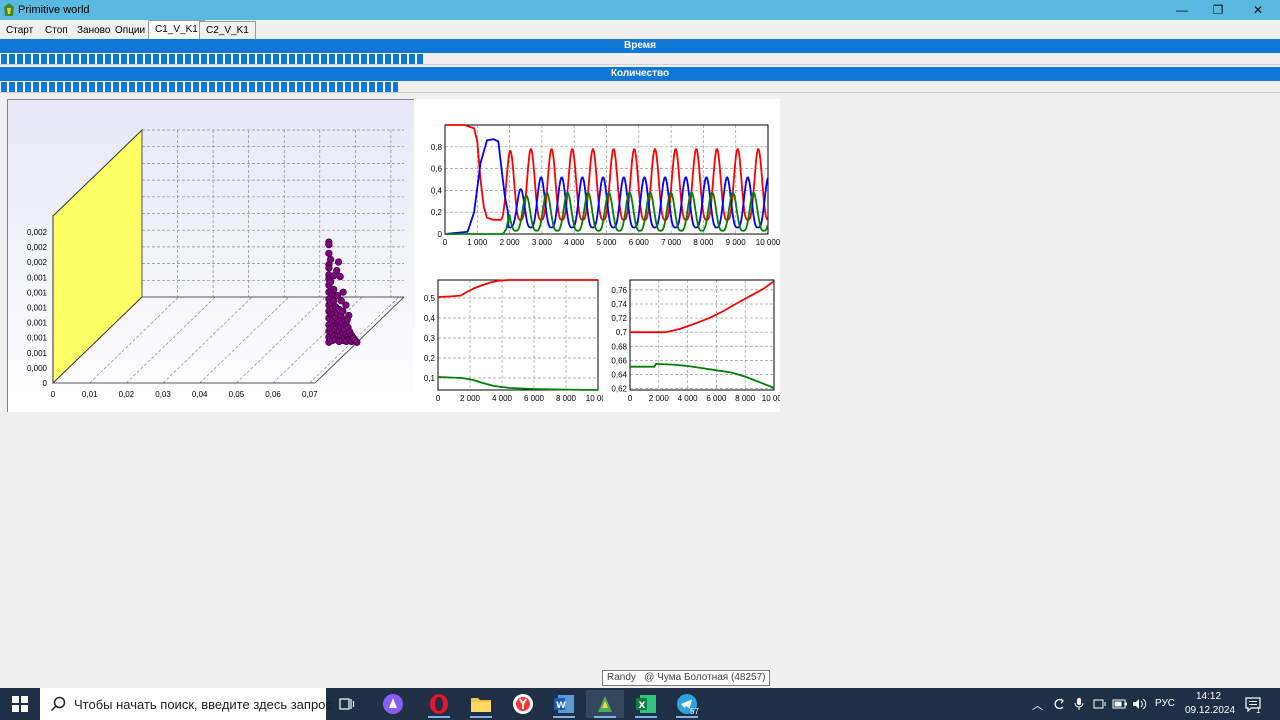  What do you see at coordinates (1100, 704) in the screenshot?
I see `network-icon` at bounding box center [1100, 704].